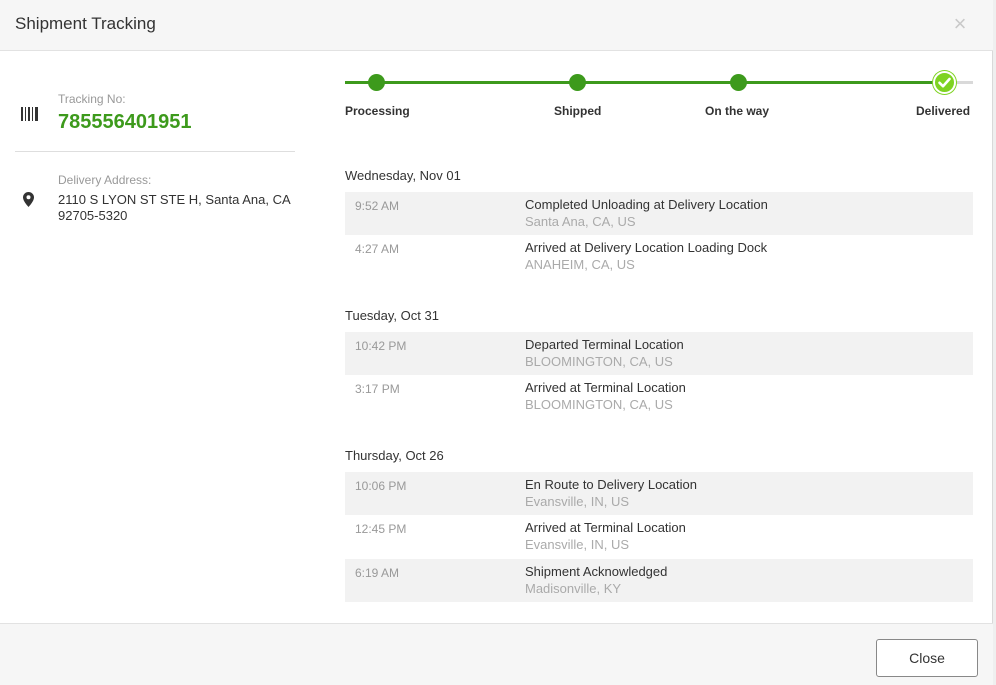 This screenshot has width=996, height=685. What do you see at coordinates (960, 24) in the screenshot?
I see `close-icon: ×` at bounding box center [960, 24].